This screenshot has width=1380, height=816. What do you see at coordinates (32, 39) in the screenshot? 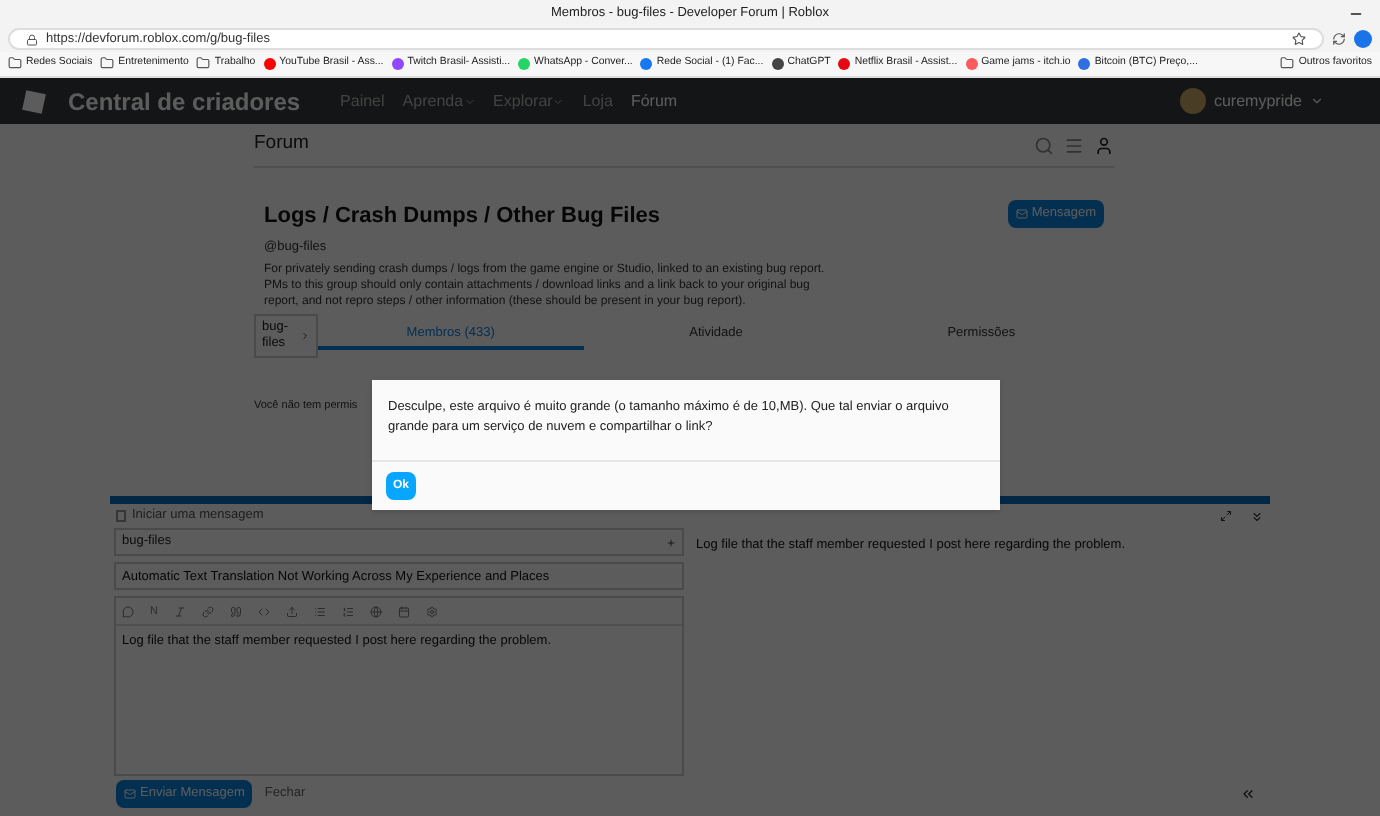
I see `lock-icon` at bounding box center [32, 39].